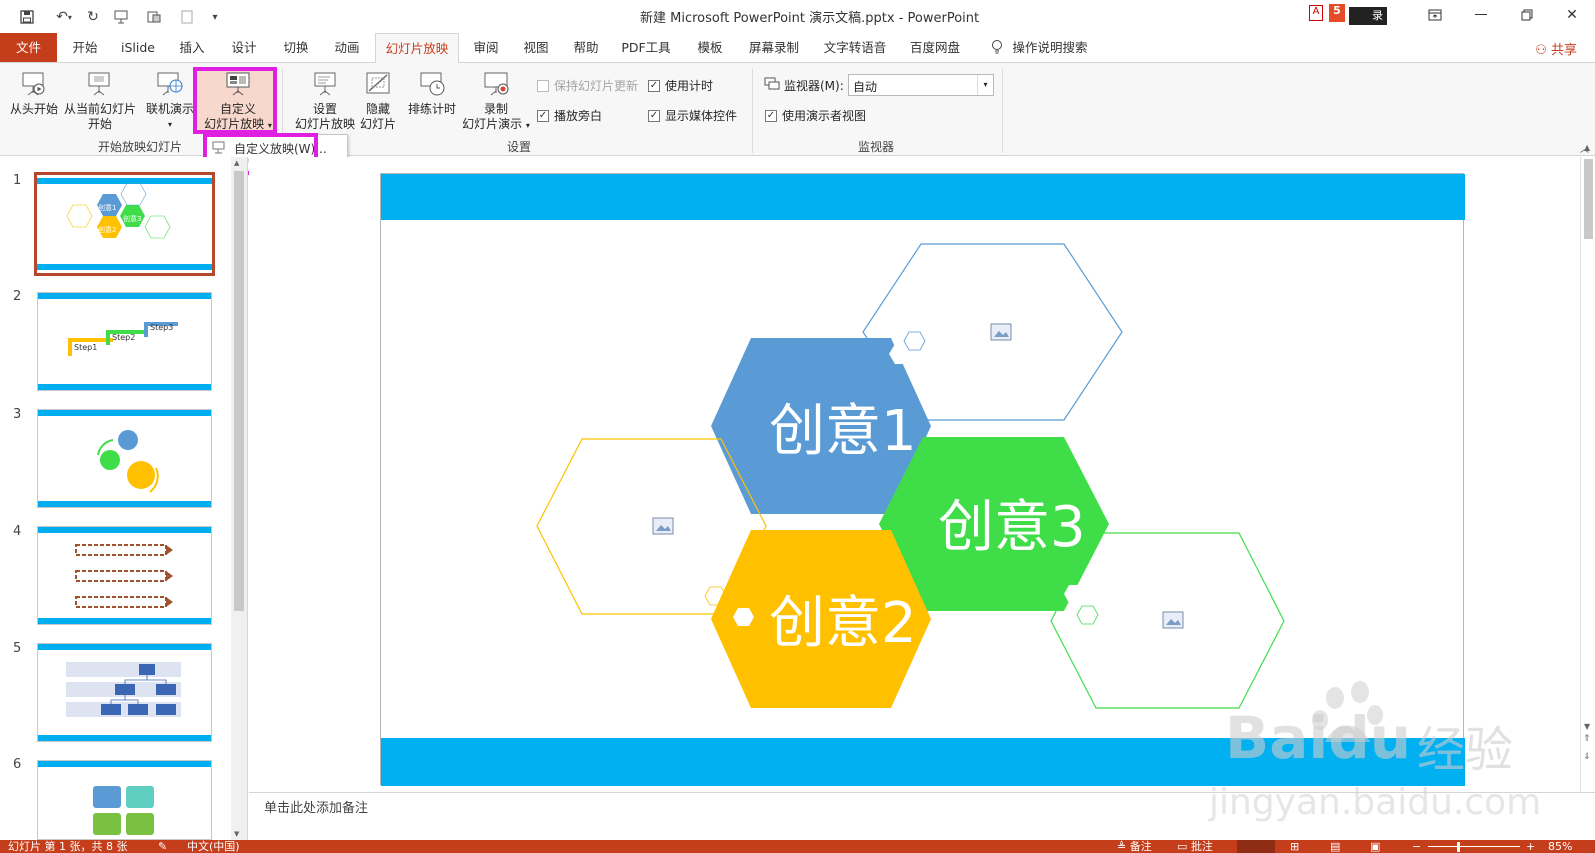 Image resolution: width=1595 pixels, height=853 pixels. Describe the element at coordinates (1481, 15) in the screenshot. I see `minimize-icon` at that location.